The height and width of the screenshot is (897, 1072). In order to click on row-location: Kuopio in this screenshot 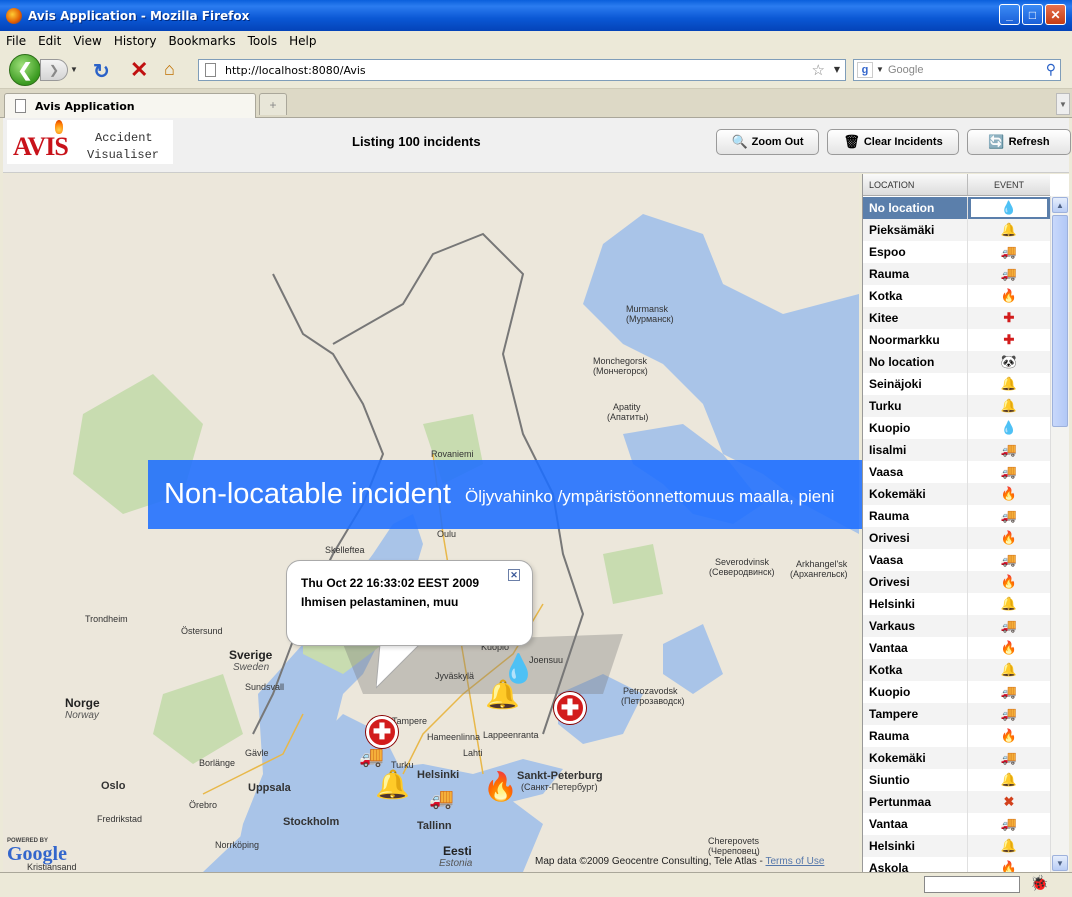, I will do `click(915, 428)`.